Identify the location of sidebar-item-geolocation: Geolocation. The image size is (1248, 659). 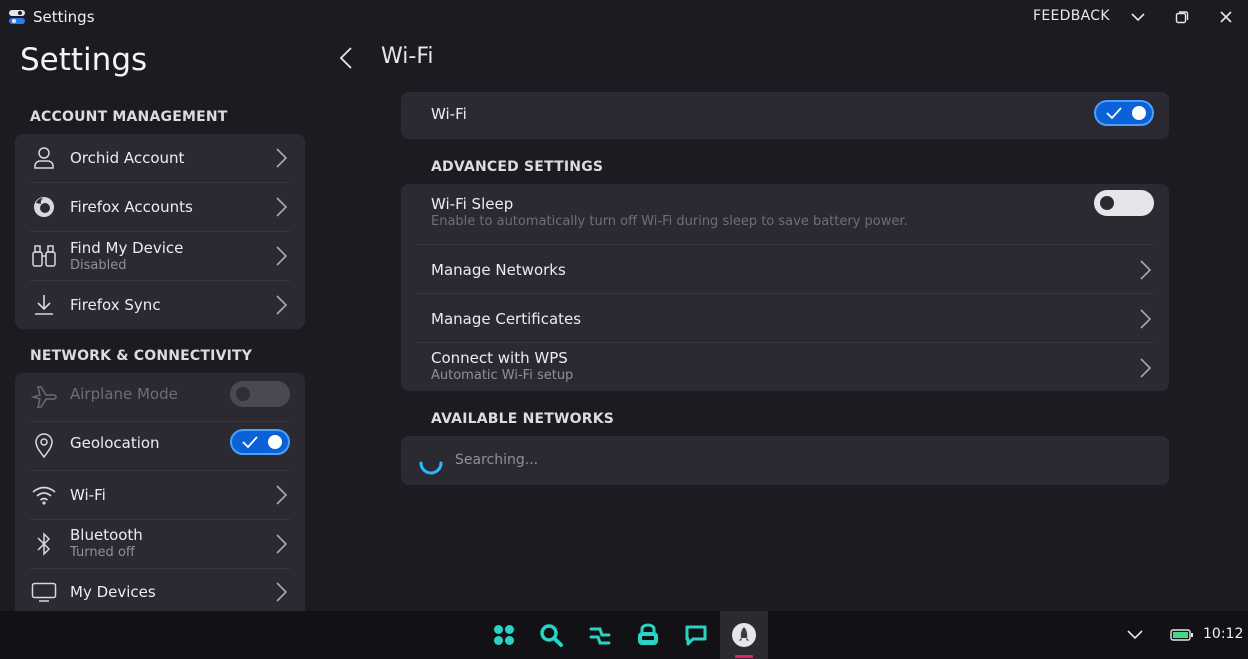
(160, 446).